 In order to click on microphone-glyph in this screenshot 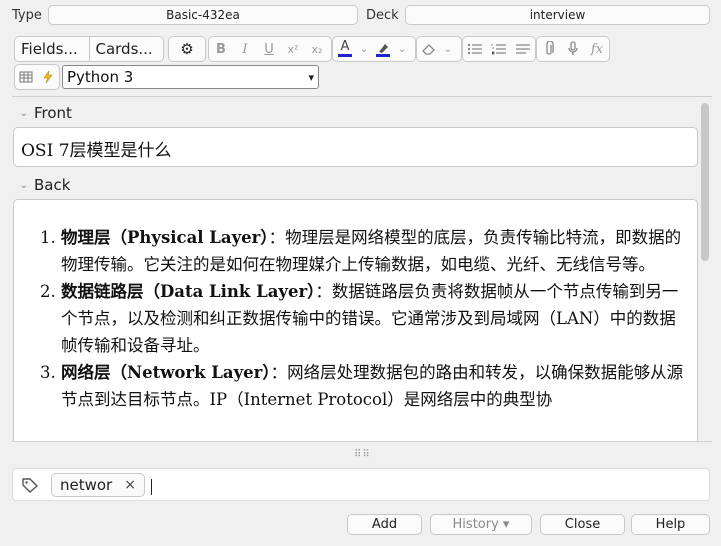, I will do `click(573, 48)`.